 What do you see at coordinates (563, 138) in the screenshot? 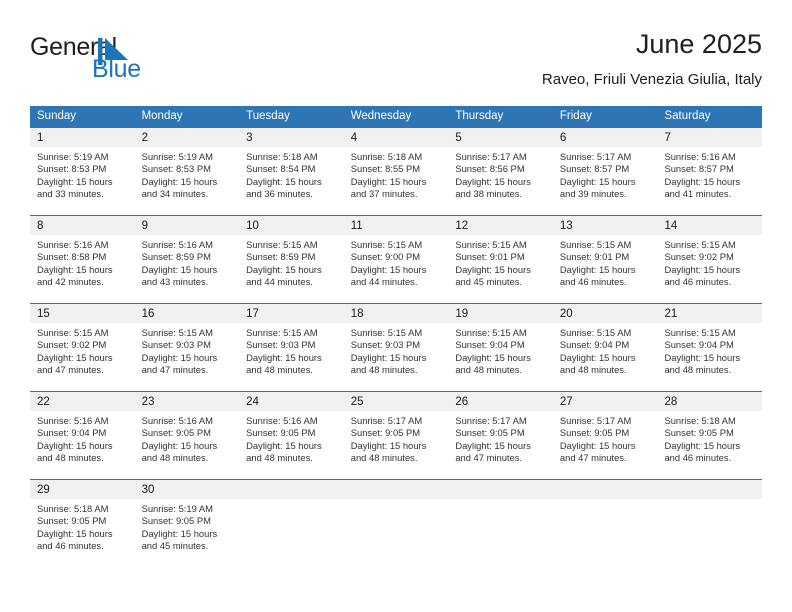
I see `day-number: 6` at bounding box center [563, 138].